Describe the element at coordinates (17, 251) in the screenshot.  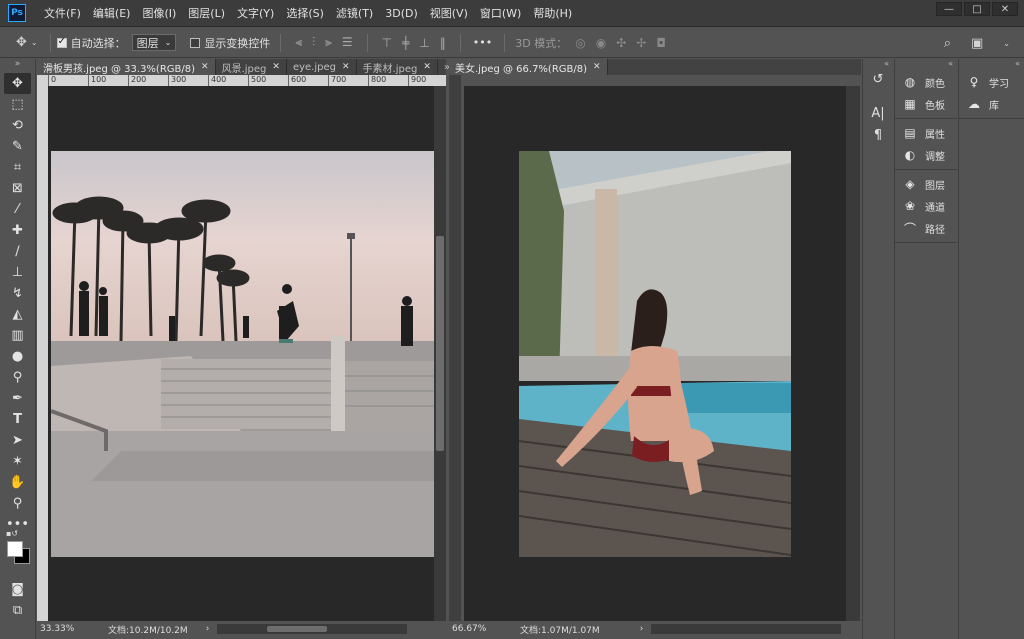
I see `brush-tool-icon: ∕` at that location.